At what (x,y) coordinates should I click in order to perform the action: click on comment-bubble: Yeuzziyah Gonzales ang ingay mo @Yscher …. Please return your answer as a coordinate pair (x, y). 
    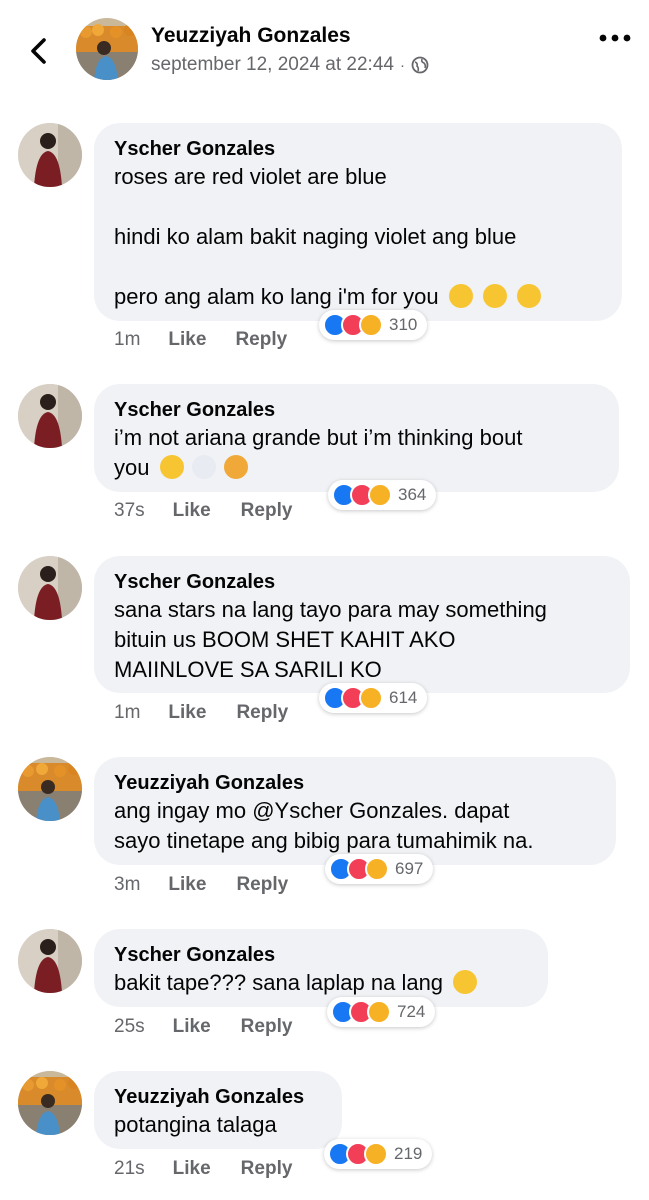
    Looking at the image, I should click on (355, 811).